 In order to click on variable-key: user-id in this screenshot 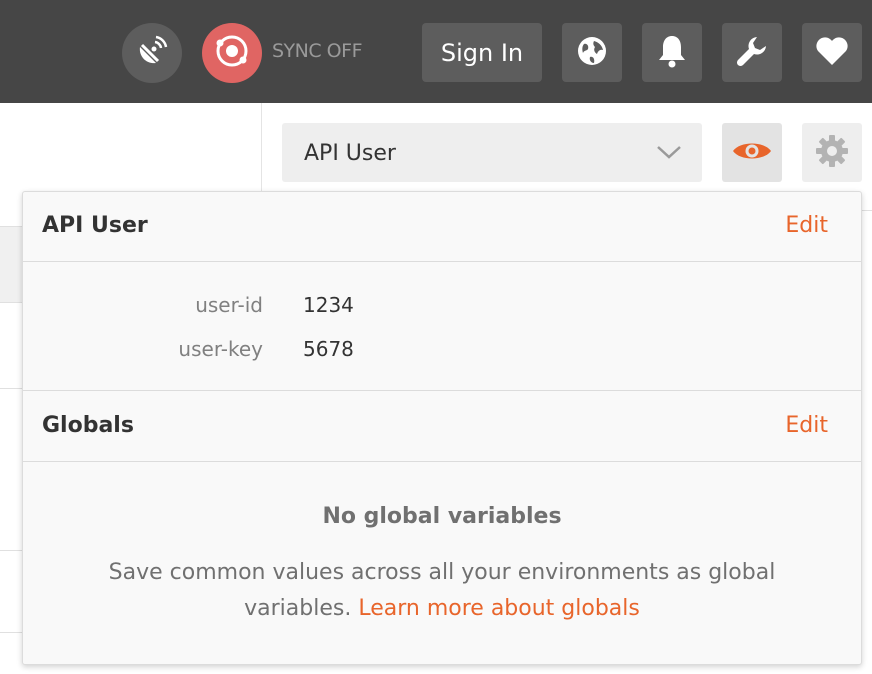, I will do `click(229, 305)`.